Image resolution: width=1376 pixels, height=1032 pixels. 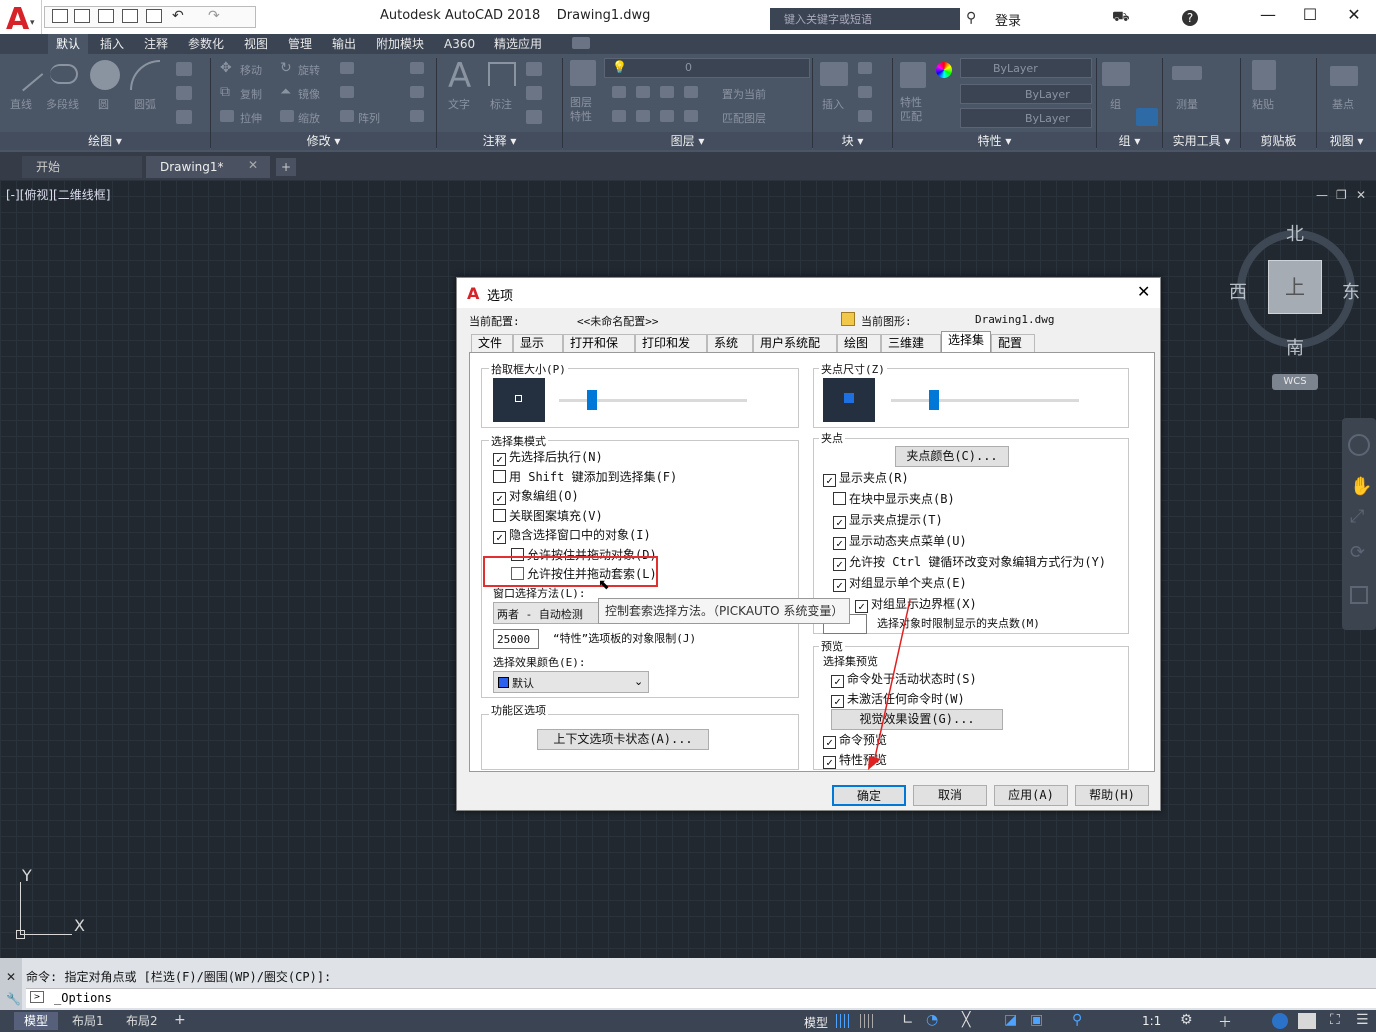 What do you see at coordinates (548, 516) in the screenshot?
I see `option-associative-hatch: 关联图案填充(V)` at bounding box center [548, 516].